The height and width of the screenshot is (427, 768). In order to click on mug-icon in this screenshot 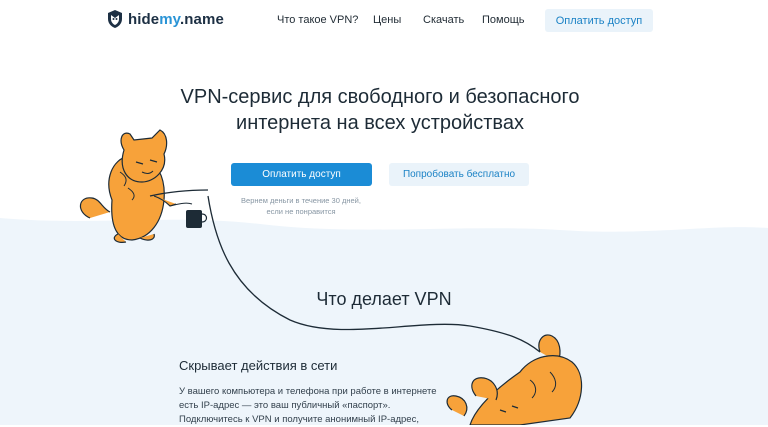, I will do `click(194, 219)`.